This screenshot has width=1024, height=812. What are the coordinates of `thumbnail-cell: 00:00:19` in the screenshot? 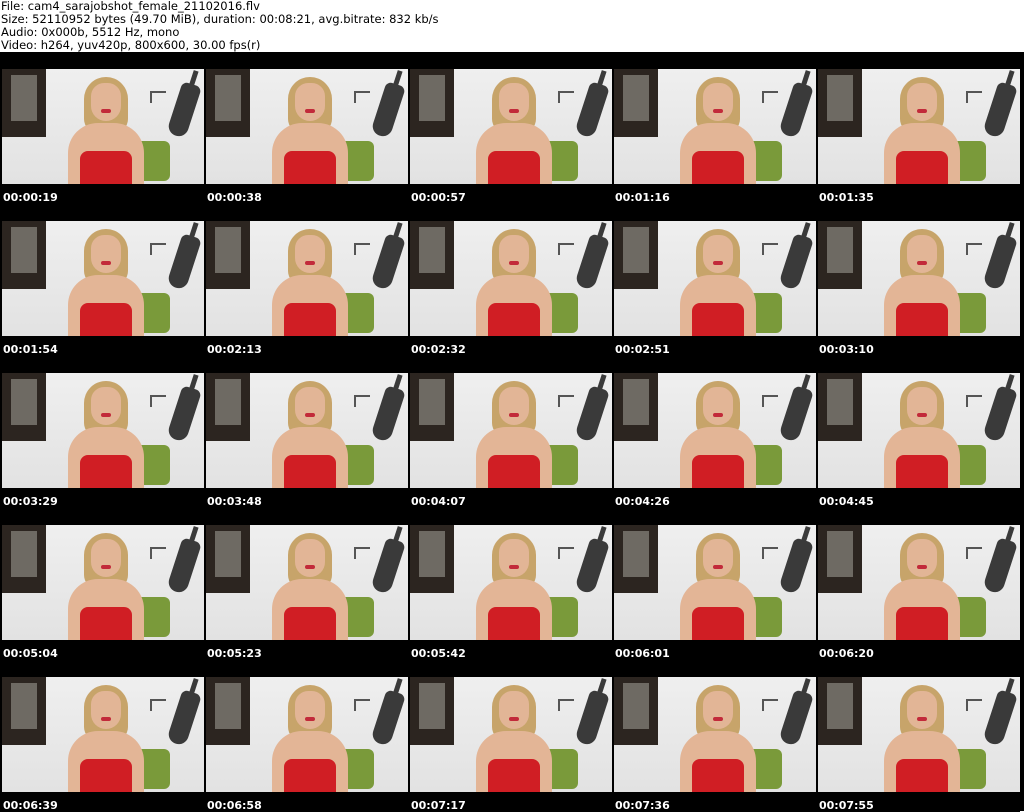 It's located at (102, 128).